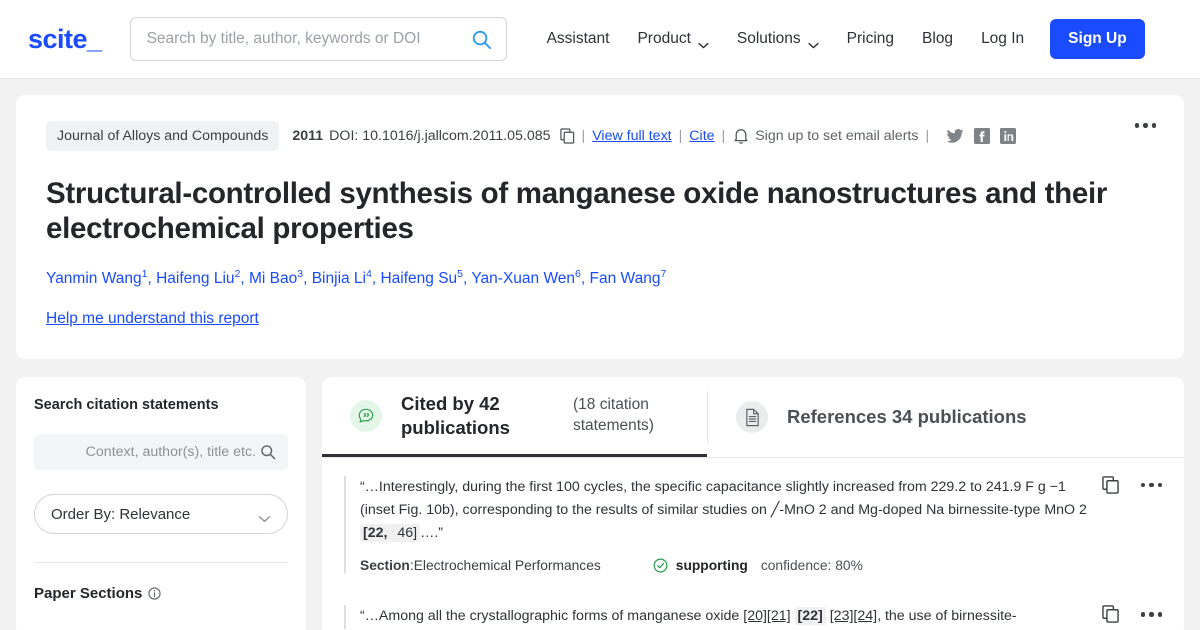 Image resolution: width=1200 pixels, height=630 pixels. I want to click on citation-search-box, so click(161, 452).